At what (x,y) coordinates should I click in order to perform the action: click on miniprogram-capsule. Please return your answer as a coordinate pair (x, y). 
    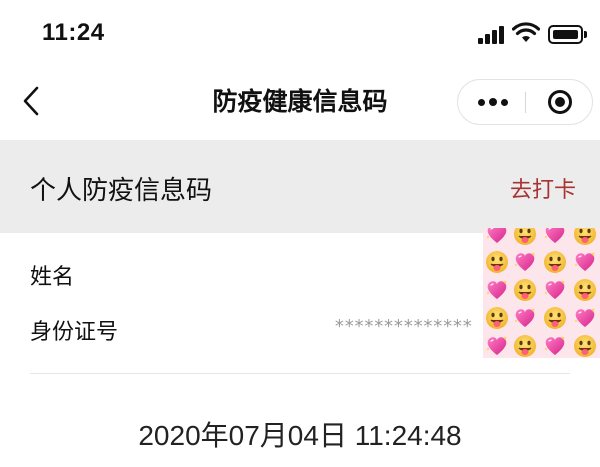
    Looking at the image, I should click on (525, 102).